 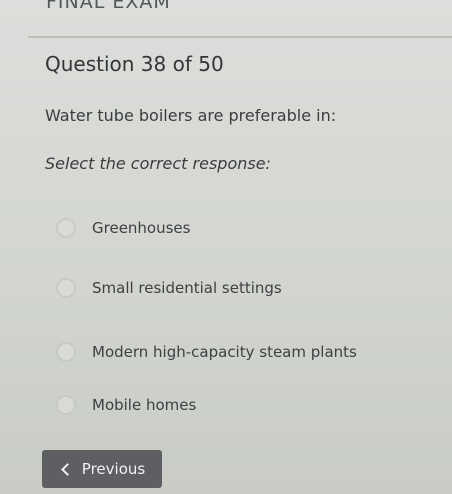 I want to click on answer-option-small-residential: Small residential settings, so click(x=169, y=288).